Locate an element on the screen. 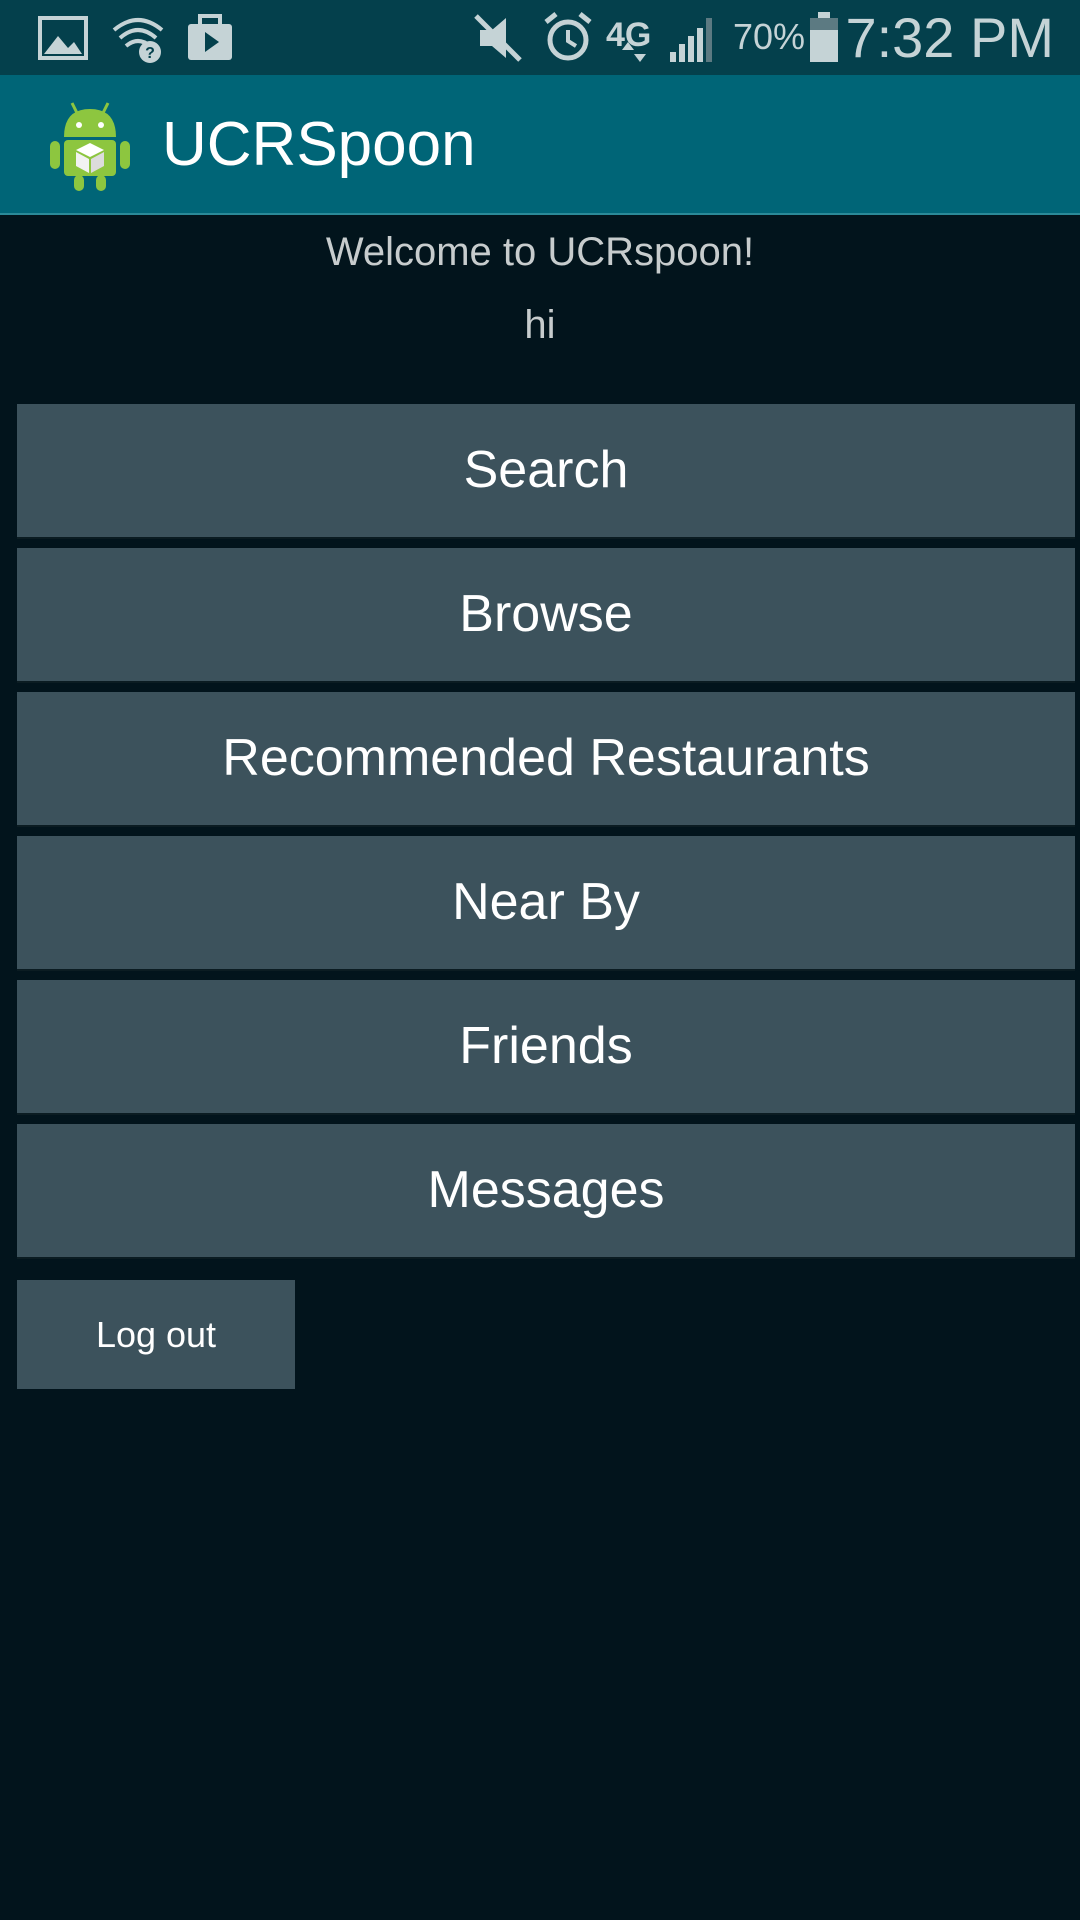  search-button: Search is located at coordinates (546, 470).